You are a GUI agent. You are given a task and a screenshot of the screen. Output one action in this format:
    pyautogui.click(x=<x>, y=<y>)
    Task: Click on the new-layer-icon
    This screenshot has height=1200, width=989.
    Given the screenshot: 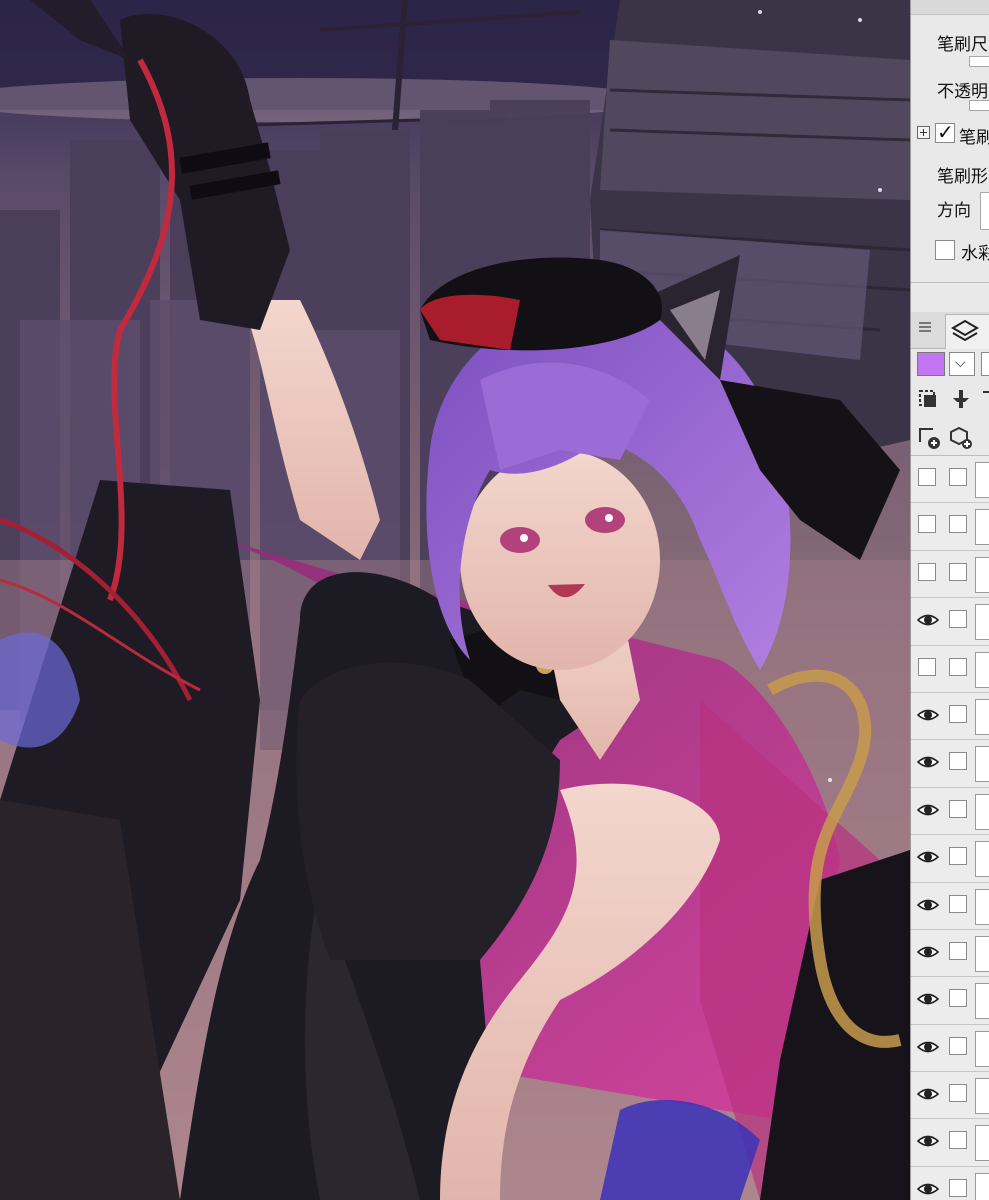 What is the action you would take?
    pyautogui.click(x=929, y=438)
    